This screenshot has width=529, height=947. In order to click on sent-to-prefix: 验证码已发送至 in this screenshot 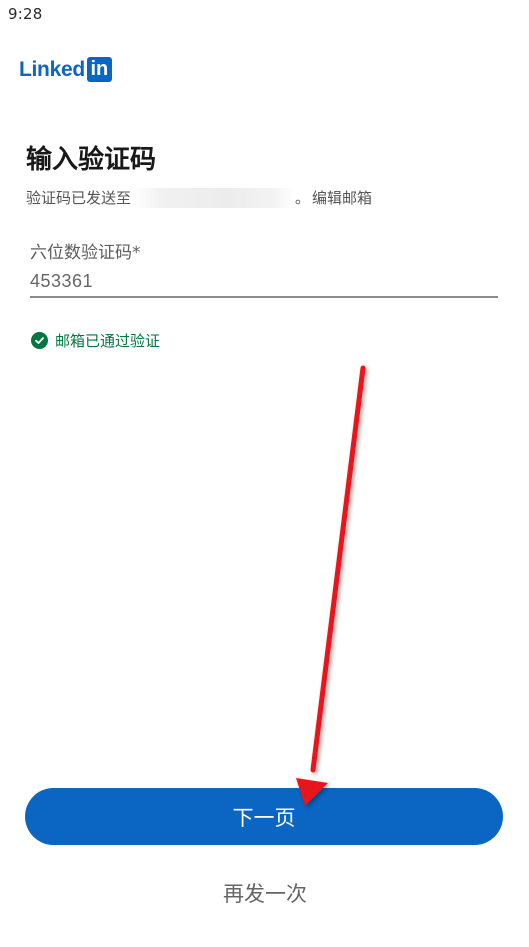, I will do `click(79, 198)`.